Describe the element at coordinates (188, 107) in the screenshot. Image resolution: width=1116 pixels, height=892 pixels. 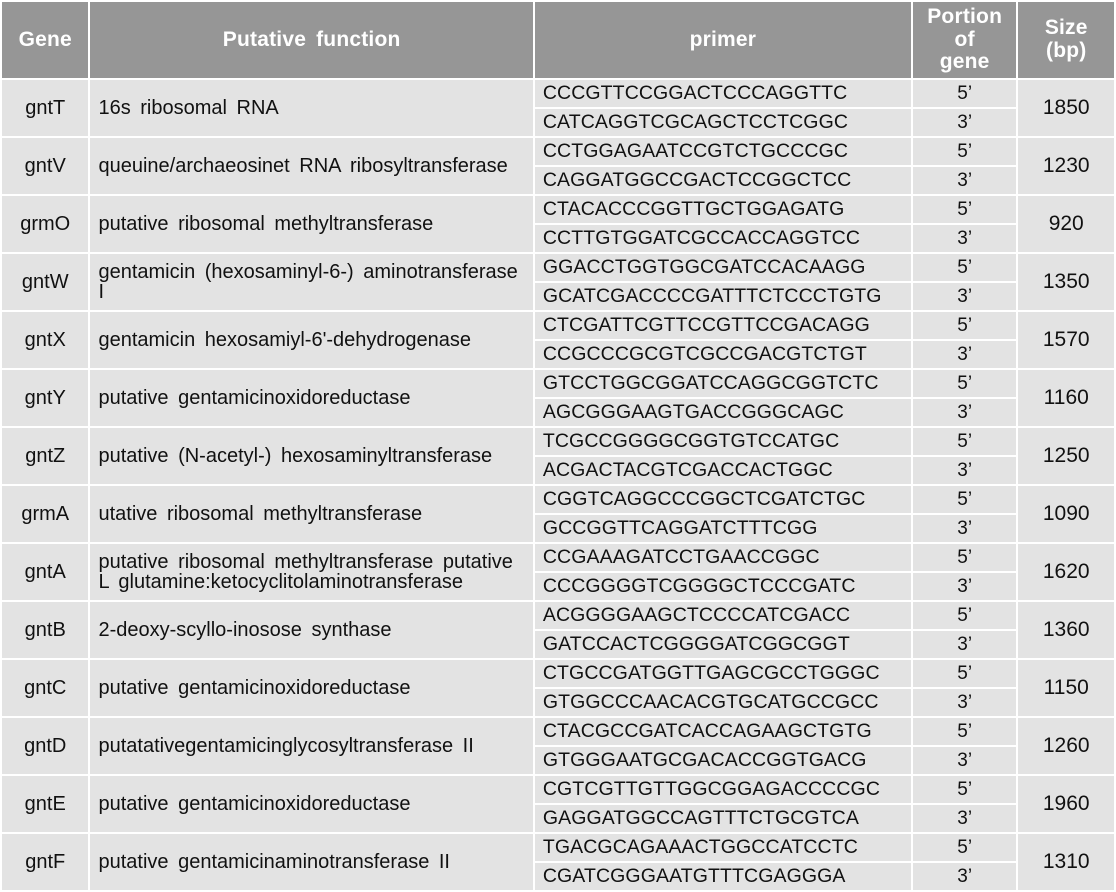
I see `function-line: 16s ribosomal RNA` at that location.